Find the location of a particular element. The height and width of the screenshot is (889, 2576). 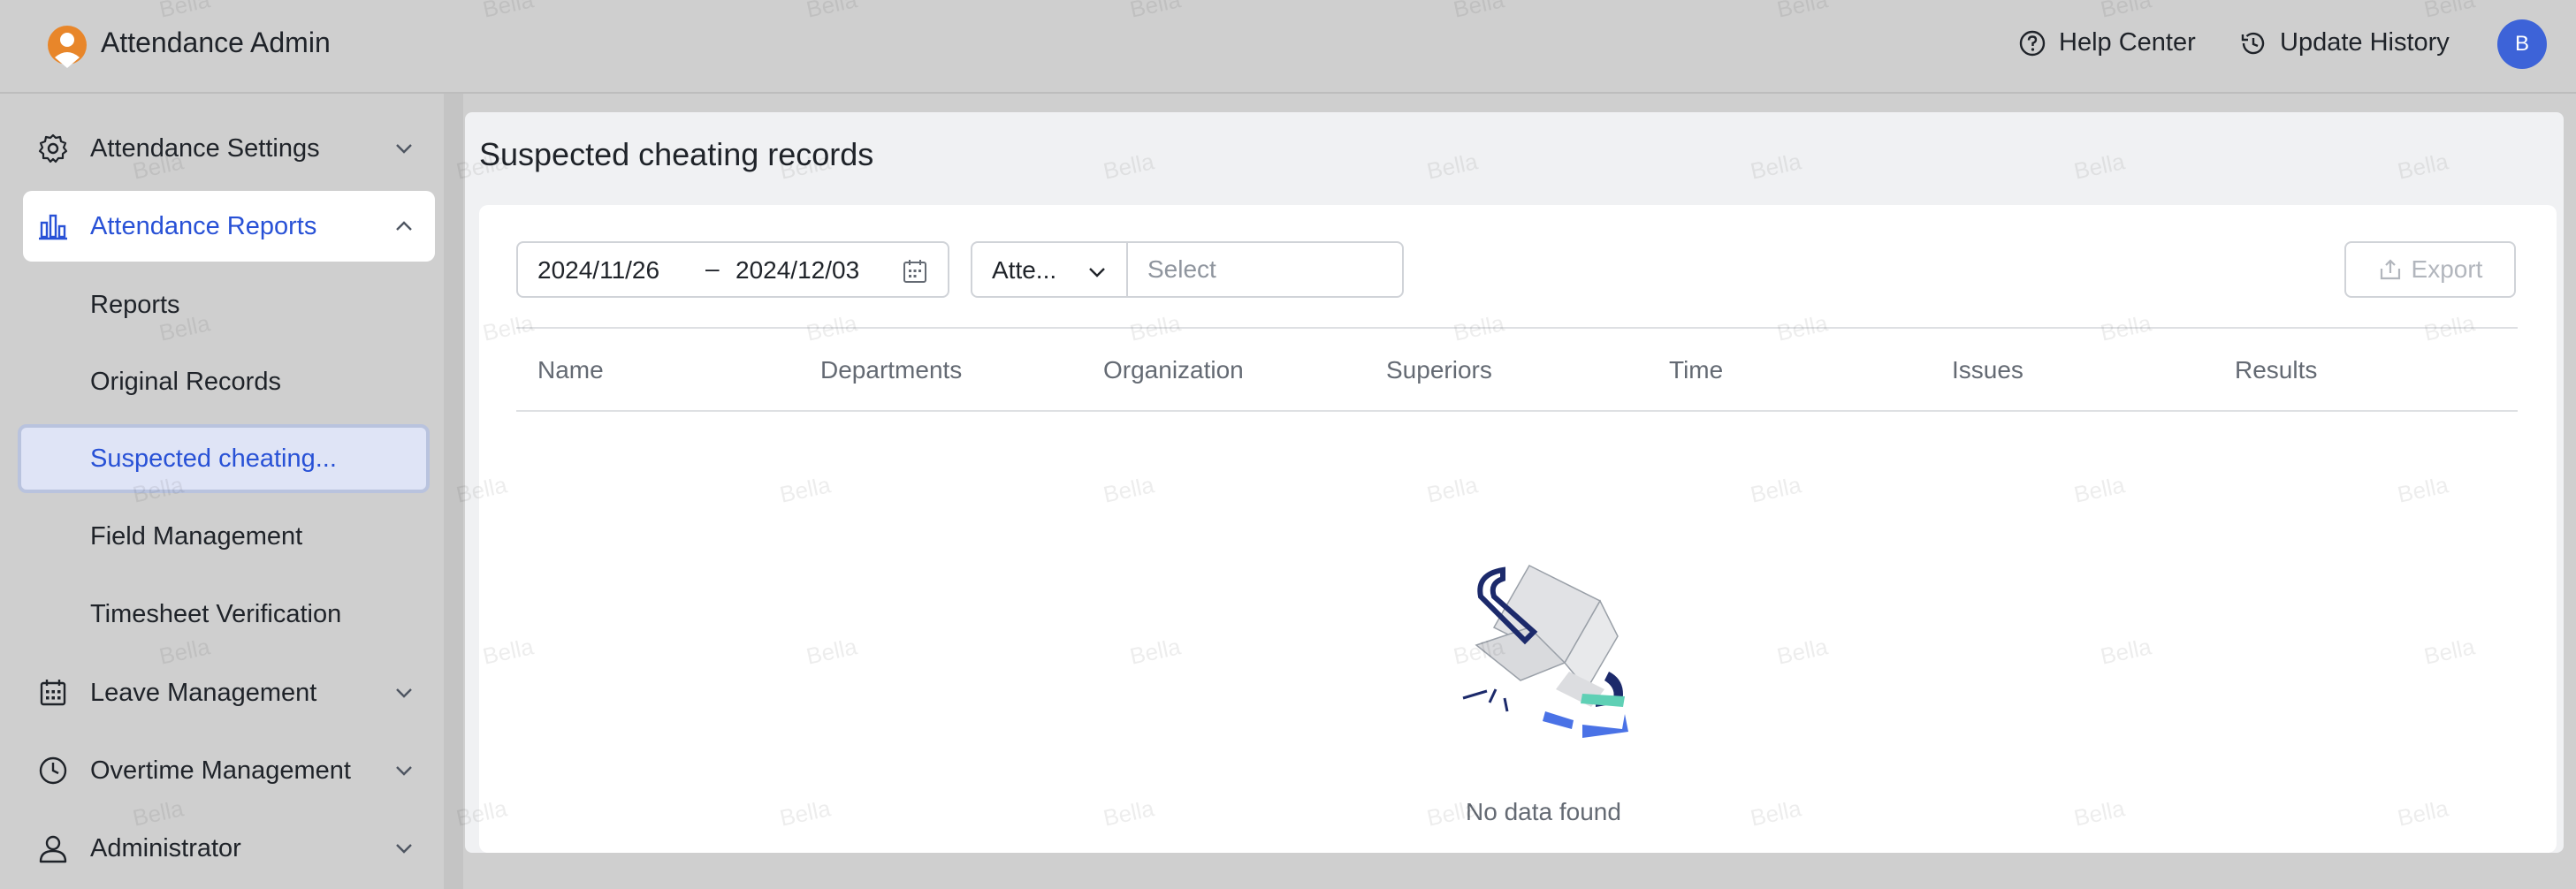

date-start: 2024/11/26 is located at coordinates (598, 271).